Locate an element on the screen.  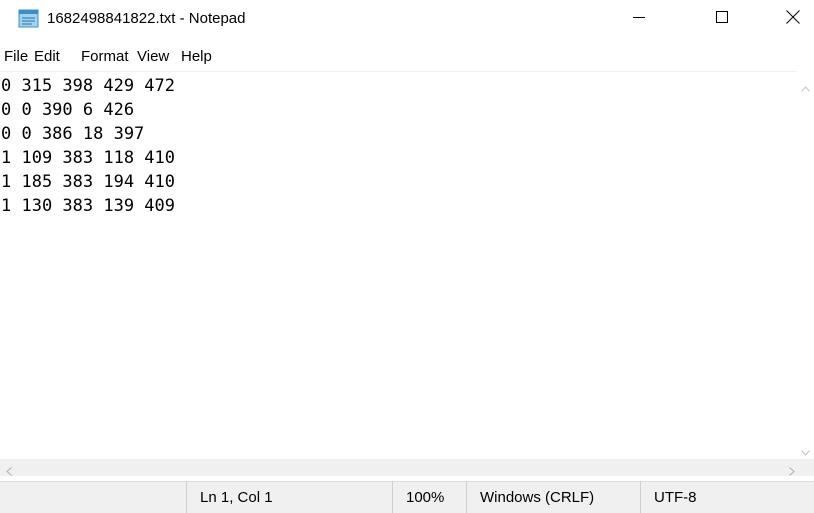
text-line: 0 315 398 429 472 is located at coordinates (88, 86).